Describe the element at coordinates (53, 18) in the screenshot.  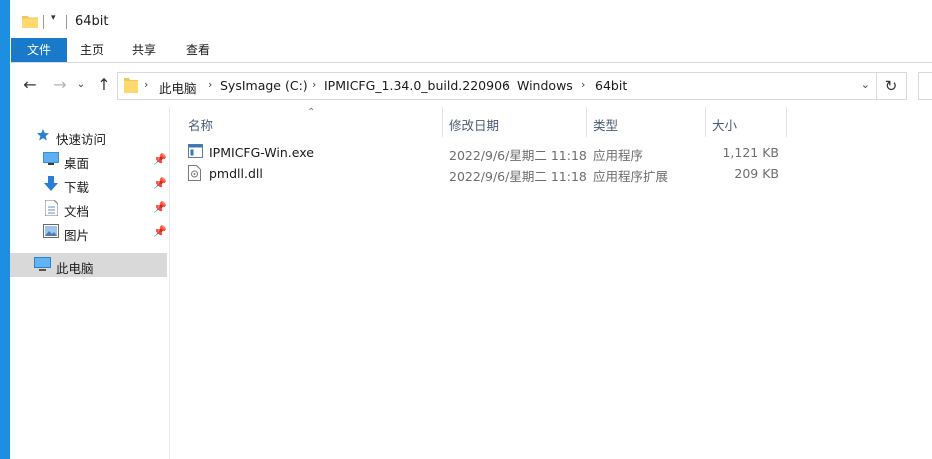
I see `quick-access-dropdown-icon: ▾` at that location.